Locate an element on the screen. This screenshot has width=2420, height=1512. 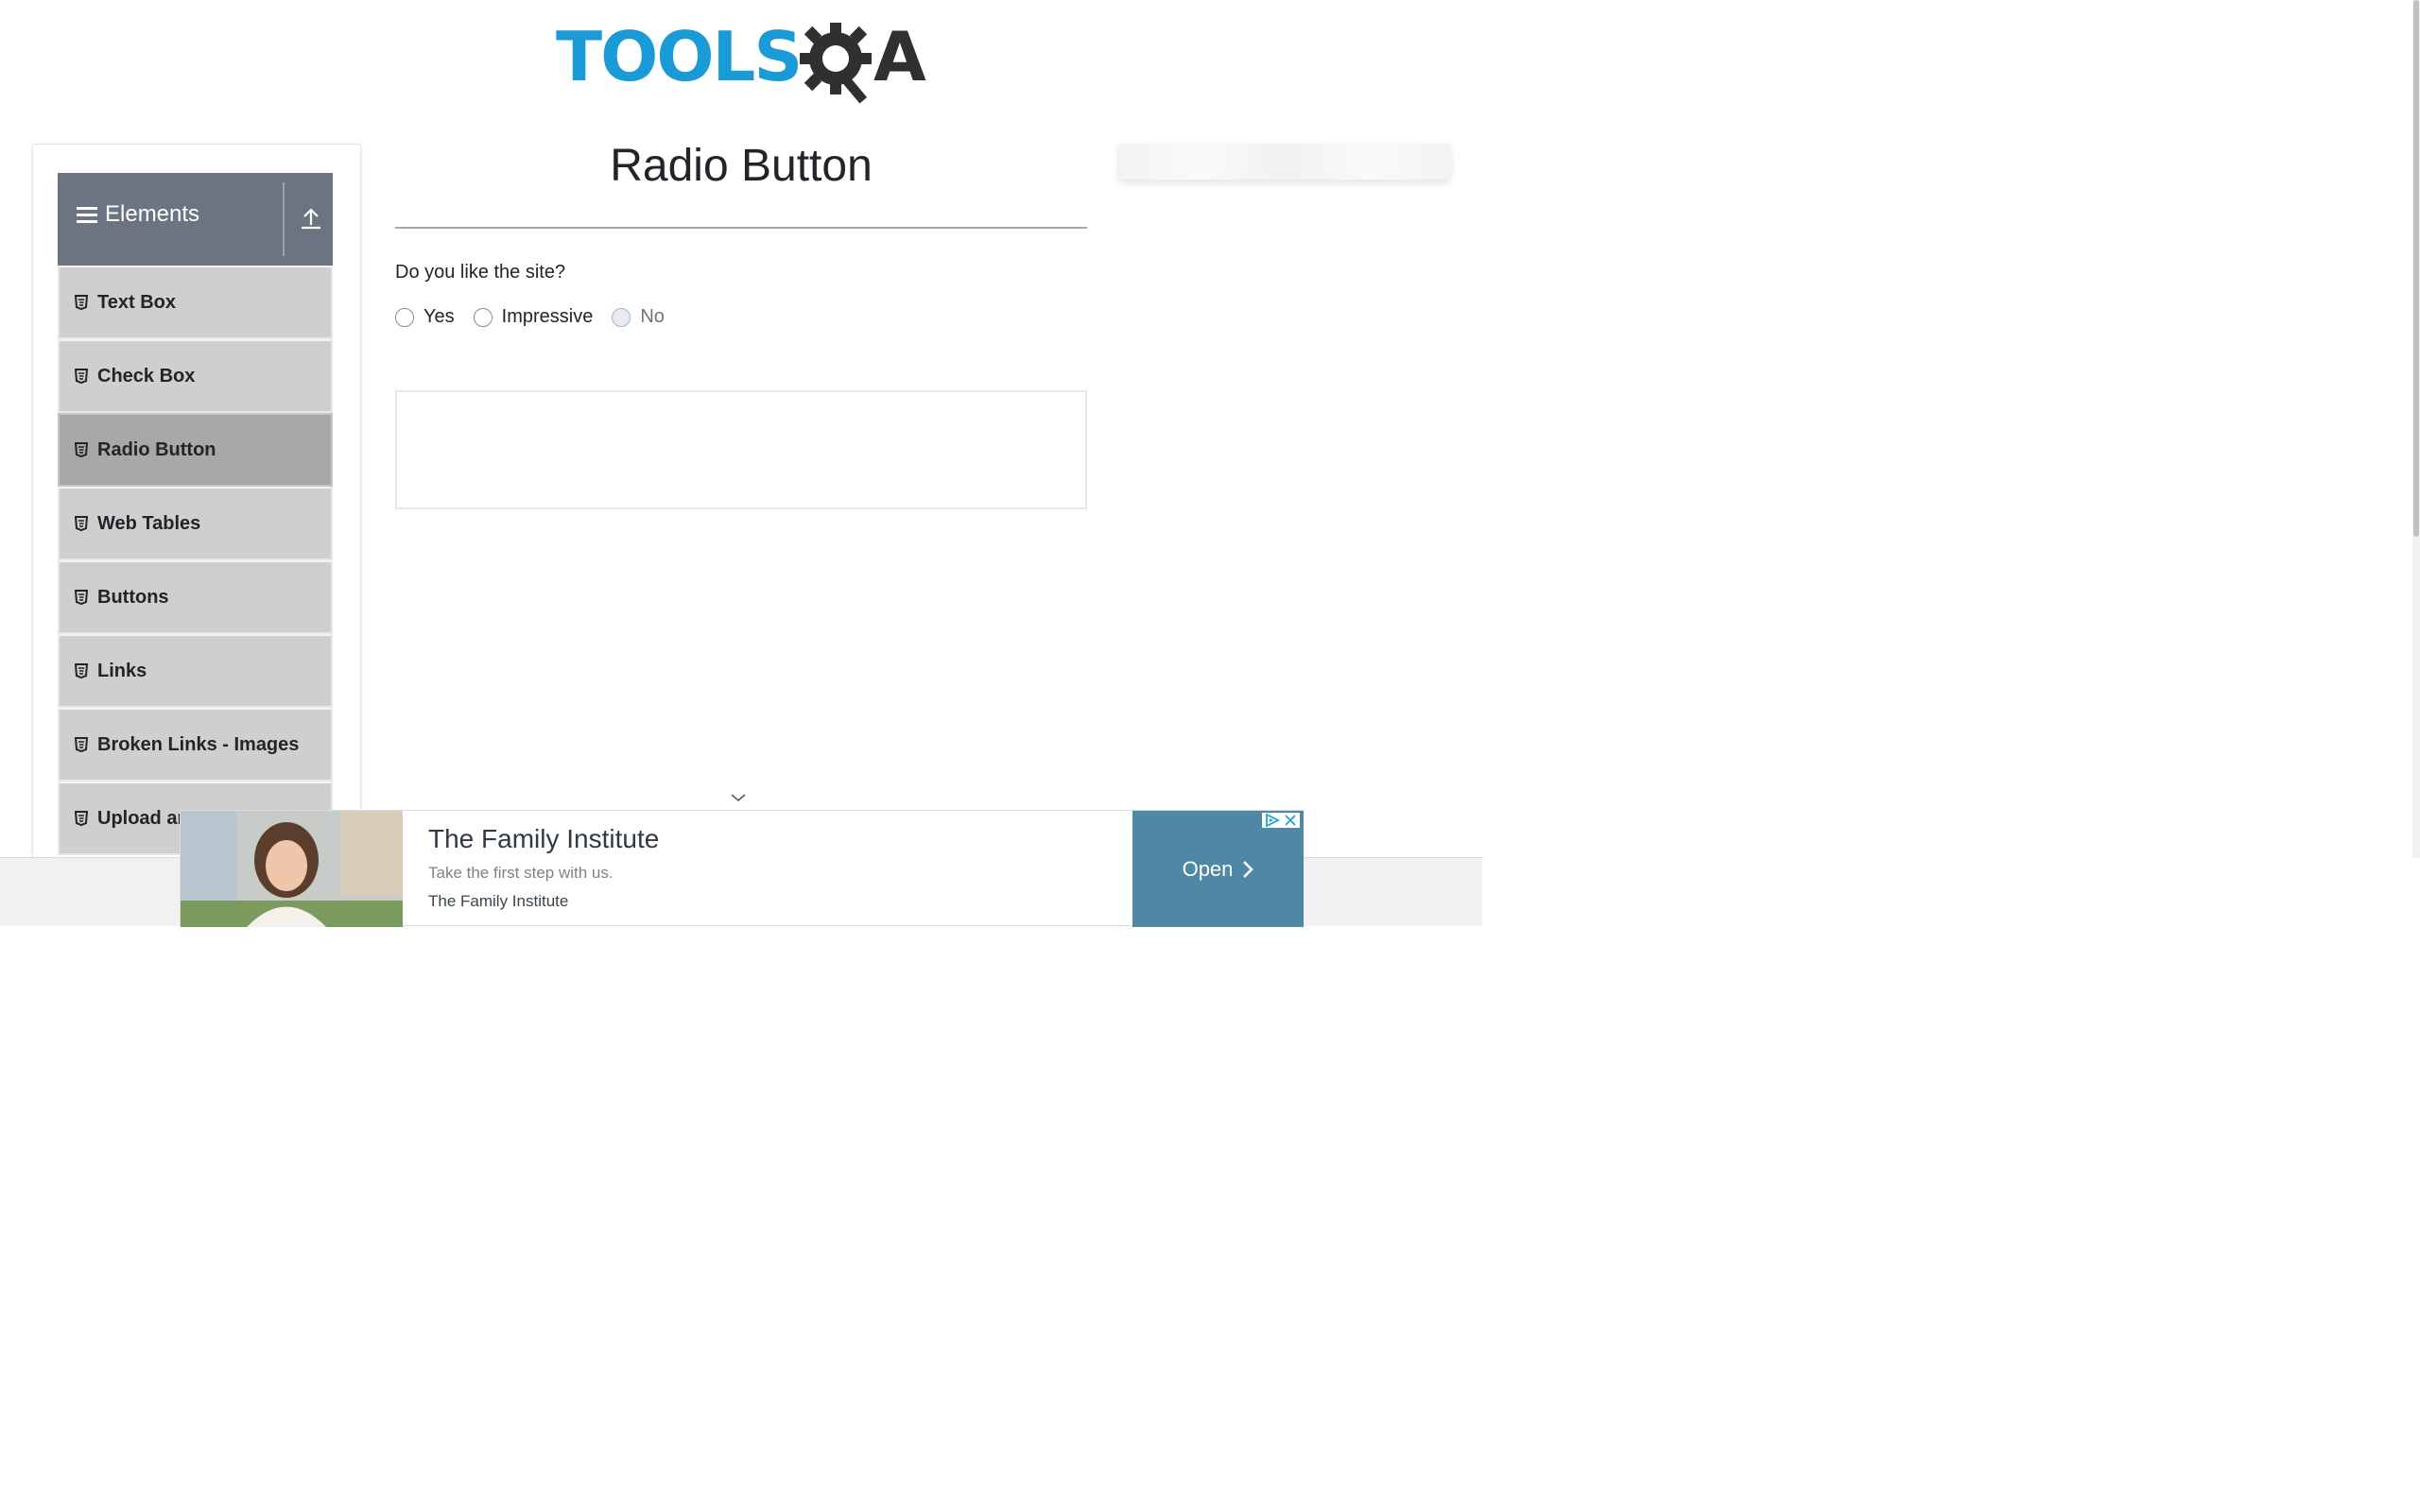
chevron-right-icon is located at coordinates (1248, 869).